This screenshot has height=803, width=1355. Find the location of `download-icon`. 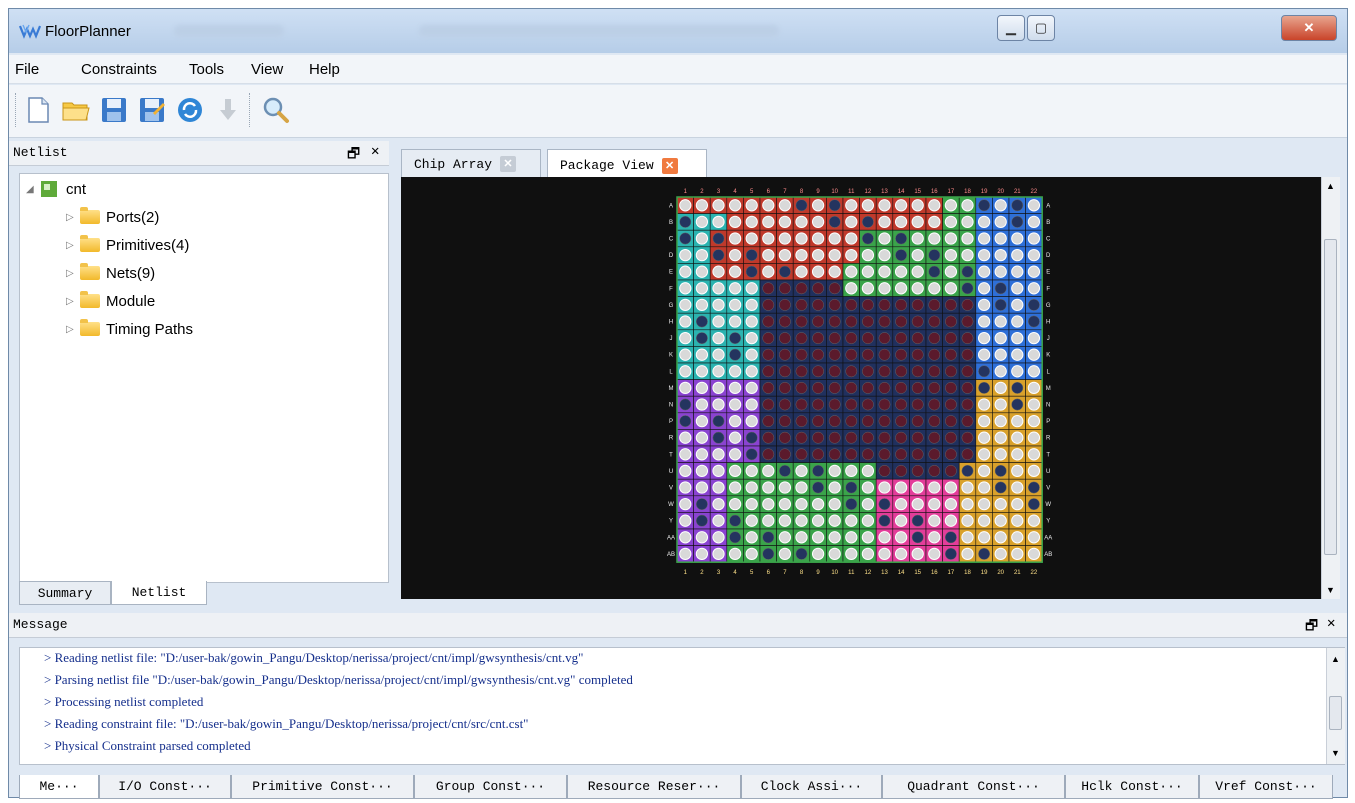

download-icon is located at coordinates (228, 110).